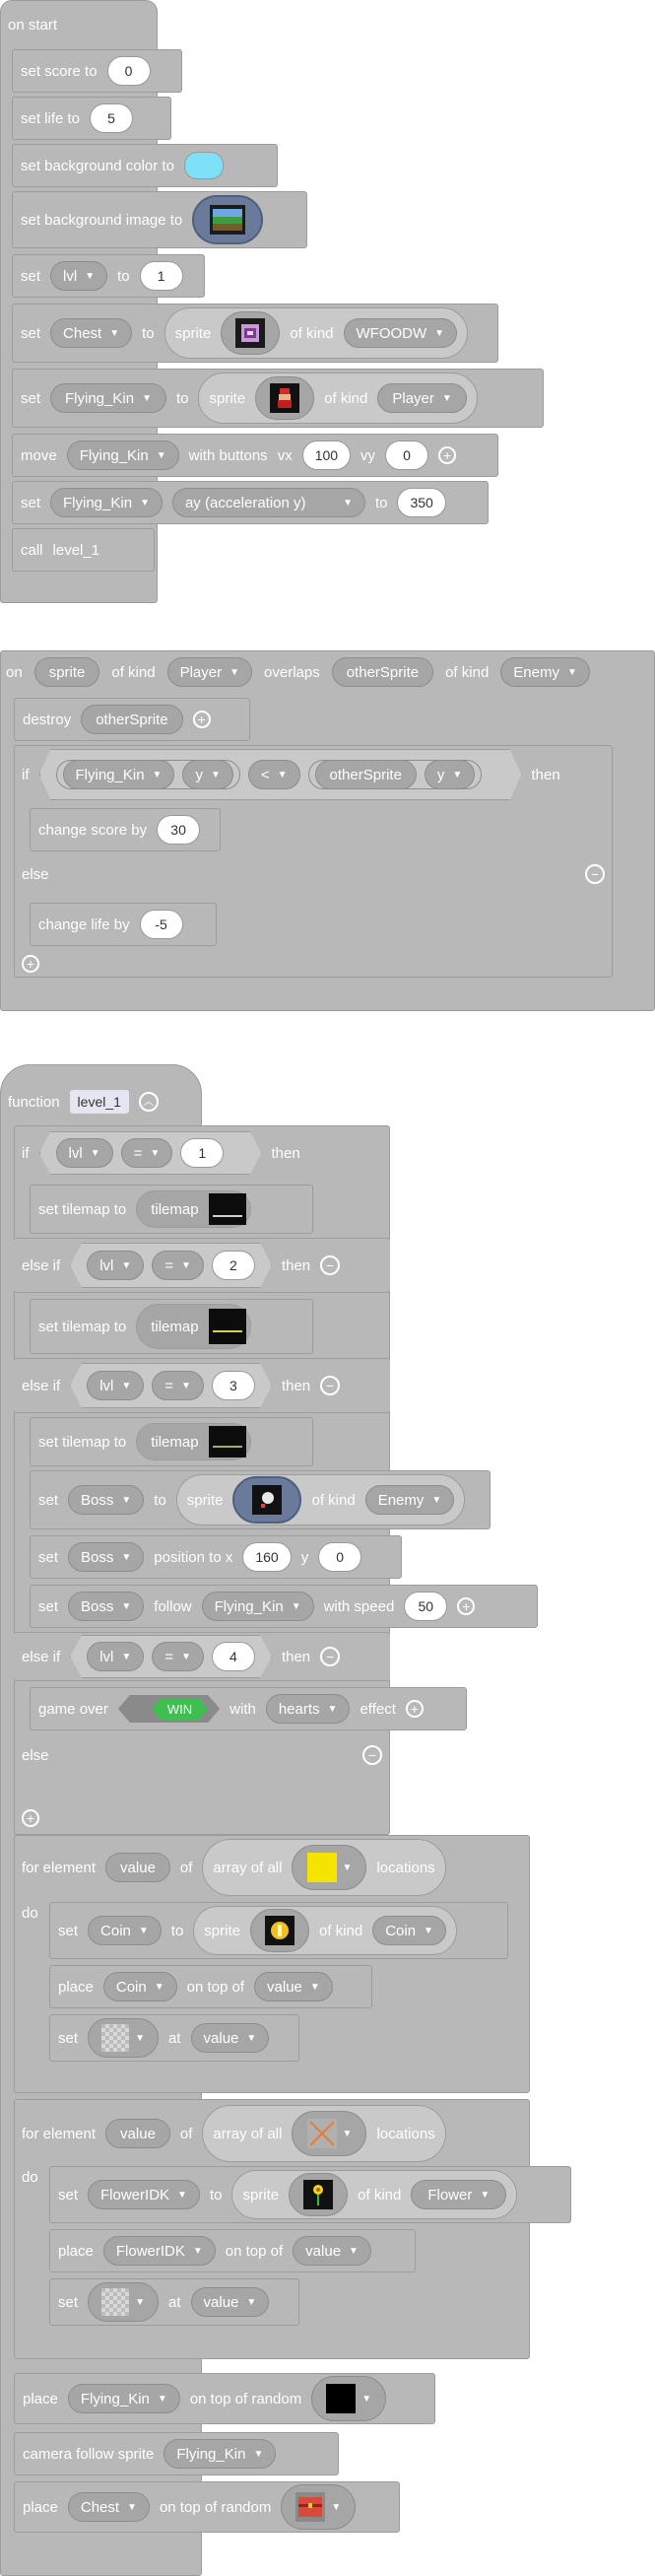 The image size is (655, 2576). What do you see at coordinates (169, 1709) in the screenshot?
I see `win-toggle: WIN` at bounding box center [169, 1709].